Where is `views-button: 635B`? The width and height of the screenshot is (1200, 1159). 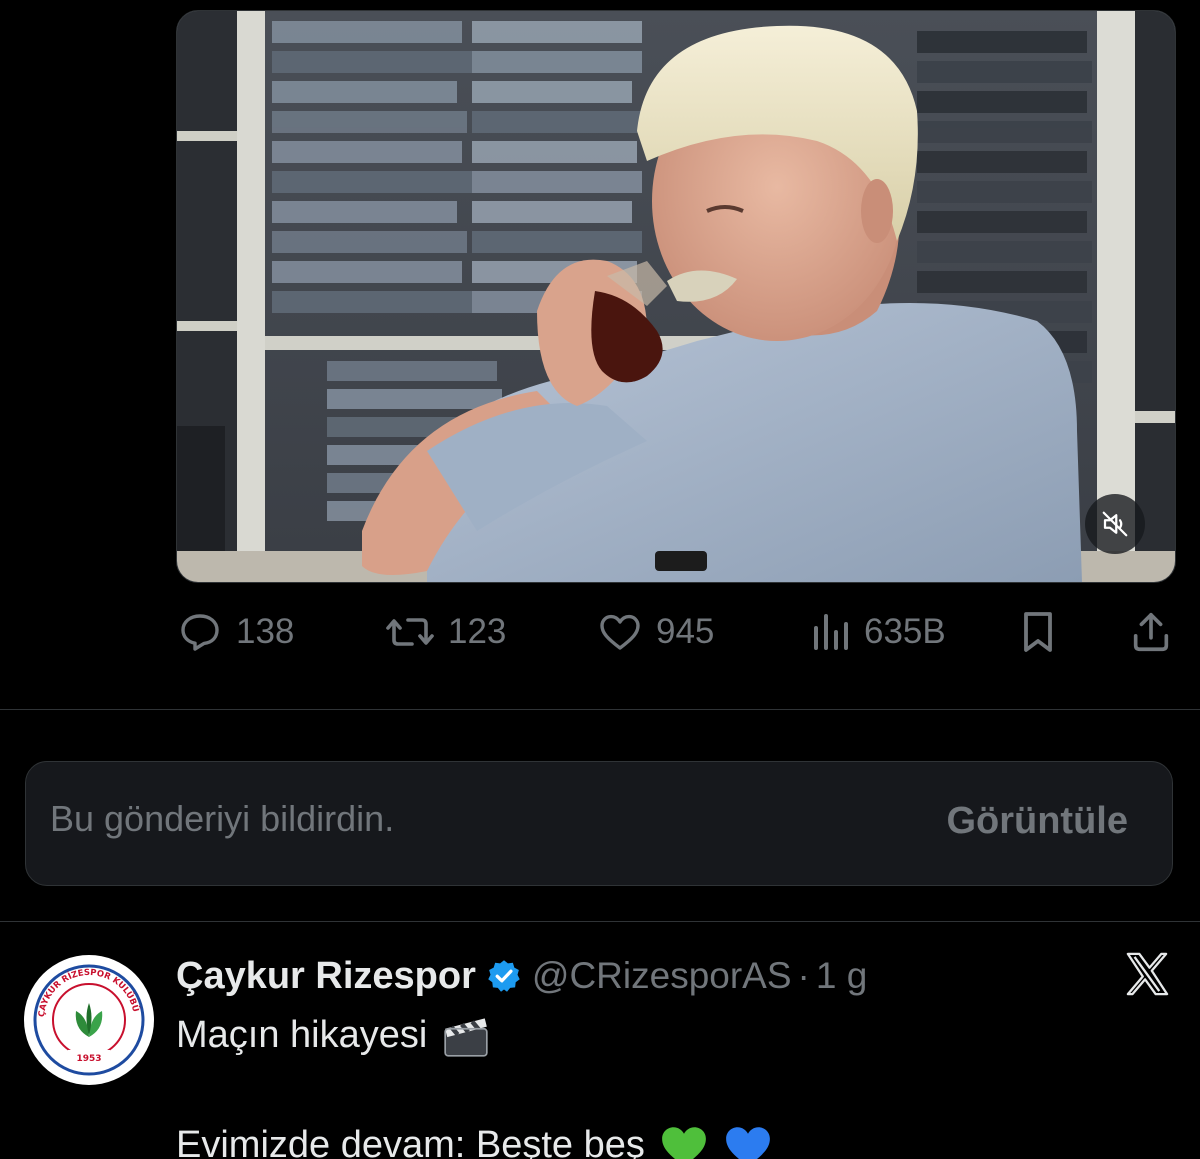
views-button: 635B is located at coordinates (877, 632).